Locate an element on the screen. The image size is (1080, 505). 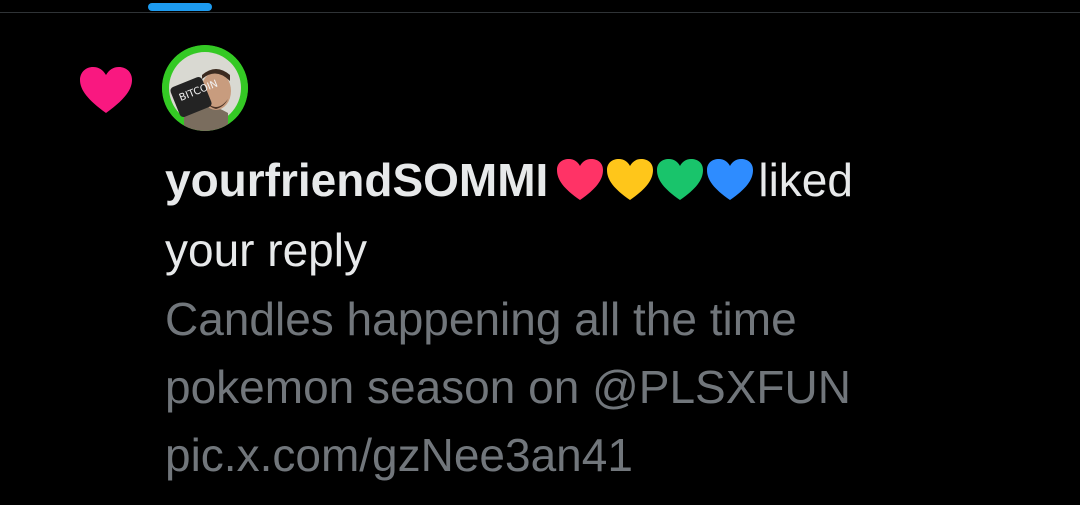
reply-media-link: pic.x.com/gzNee3an41 is located at coordinates (605, 455).